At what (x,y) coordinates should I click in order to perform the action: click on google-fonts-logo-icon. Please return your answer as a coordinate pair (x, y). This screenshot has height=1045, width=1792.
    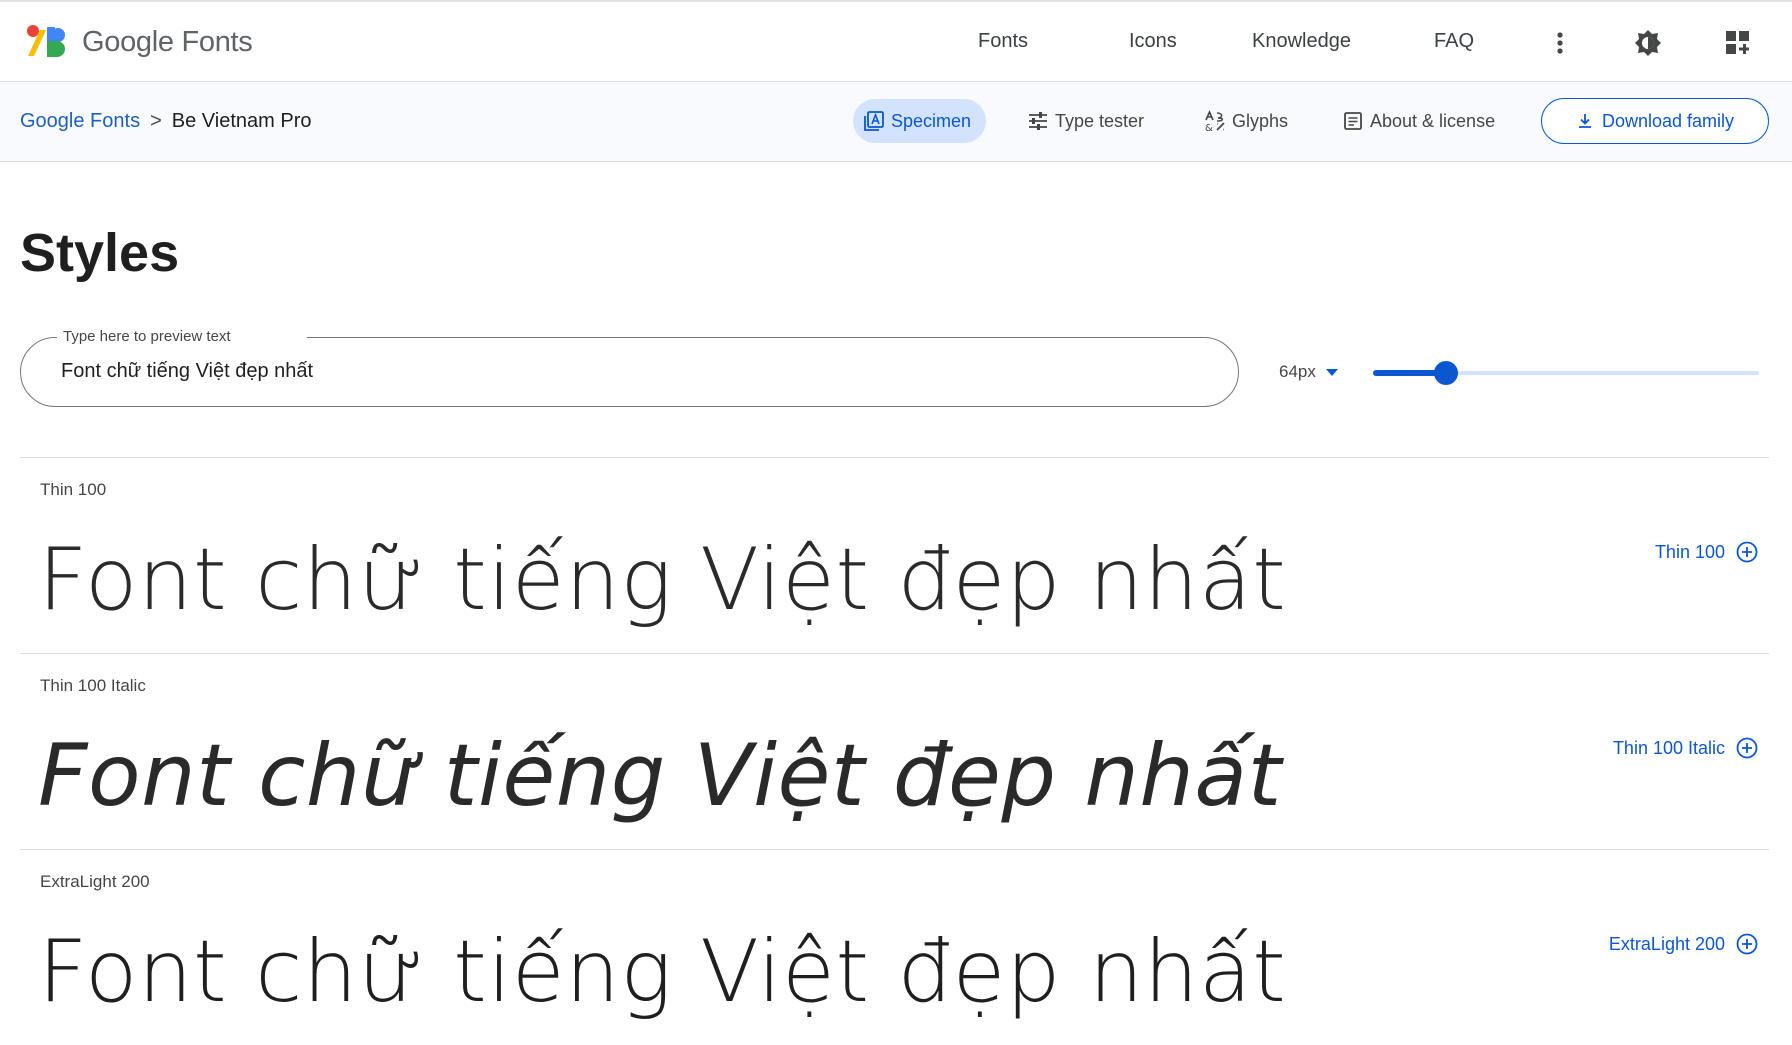
    Looking at the image, I should click on (46, 41).